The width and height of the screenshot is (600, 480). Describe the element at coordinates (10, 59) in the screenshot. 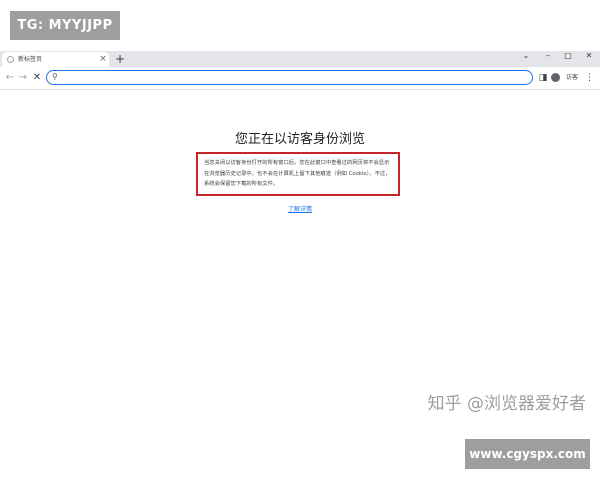

I see `globe-icon` at that location.